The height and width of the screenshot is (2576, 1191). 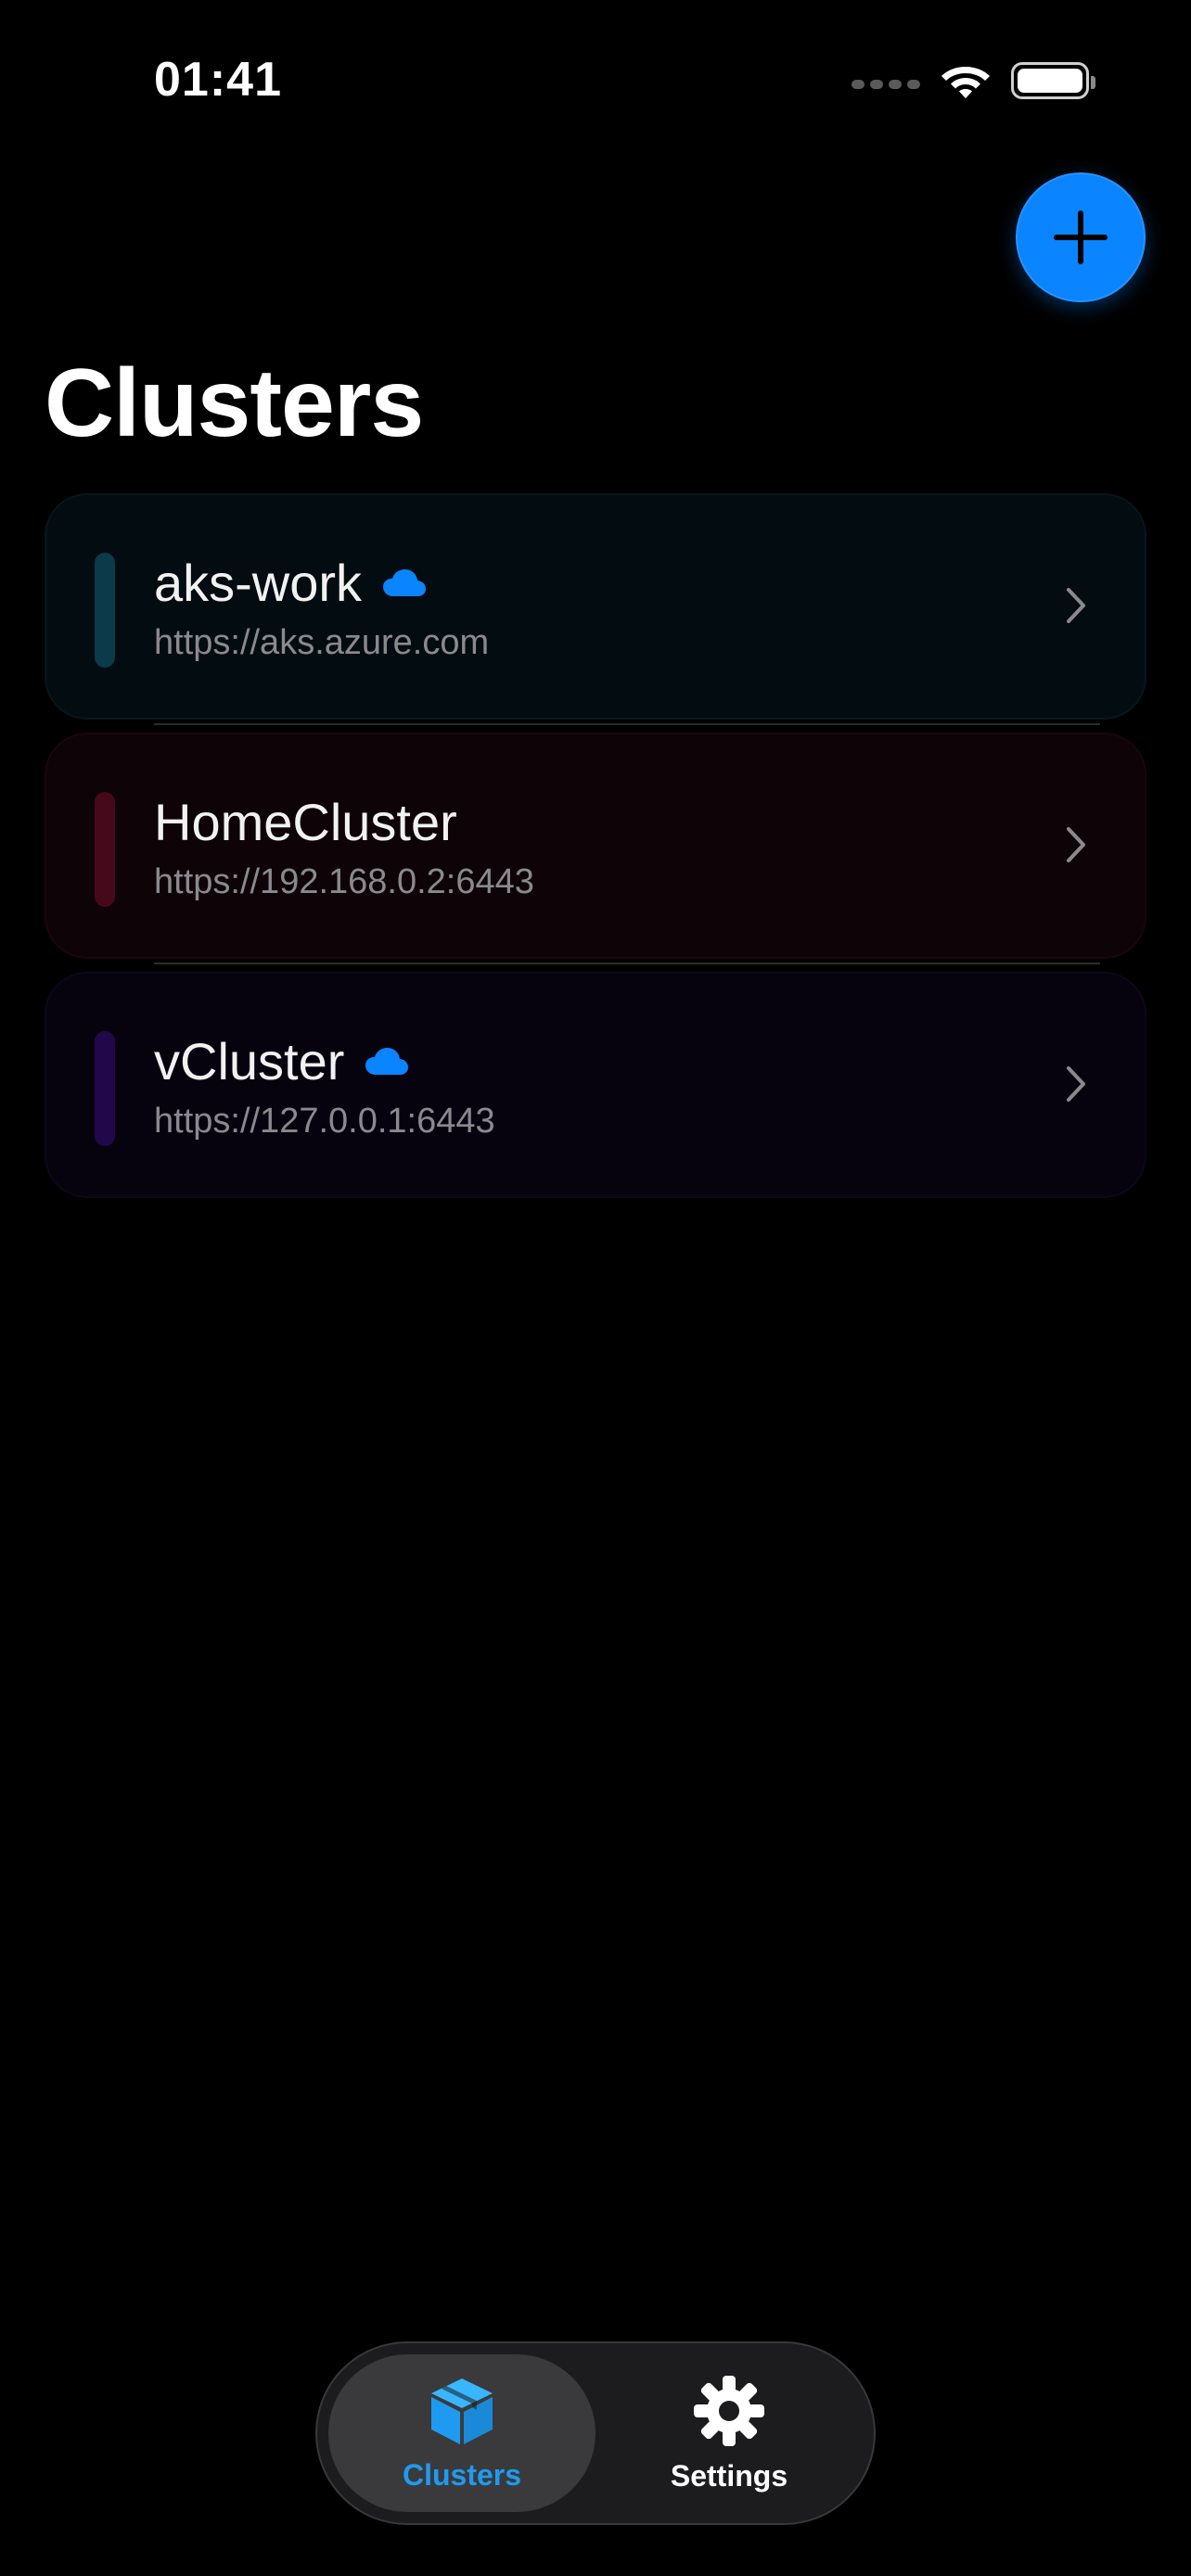 I want to click on tab-label: Clusters, so click(x=462, y=2474).